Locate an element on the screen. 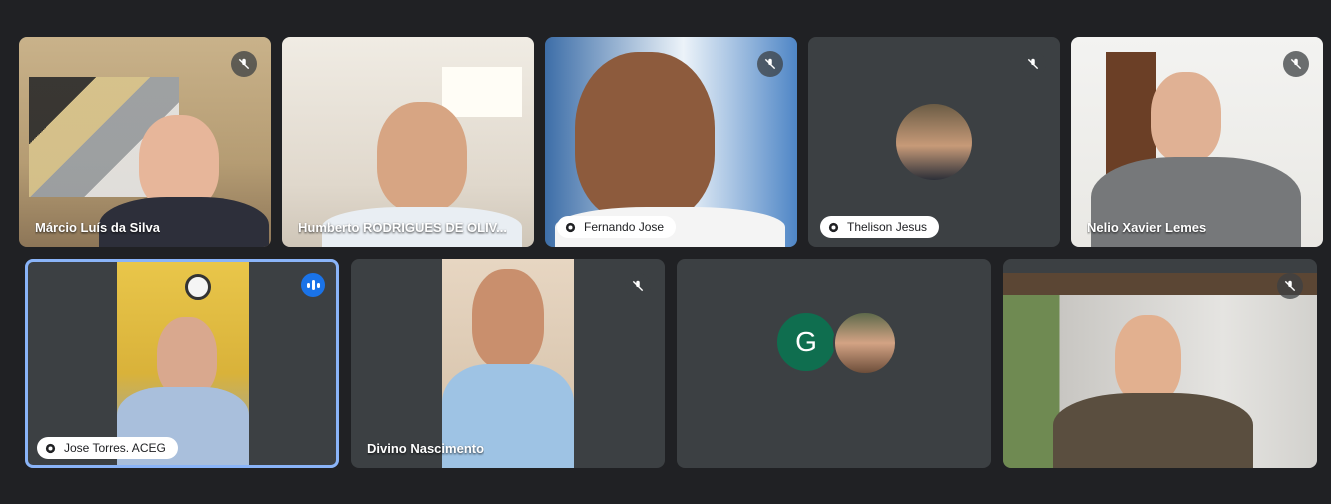 Image resolution: width=1331 pixels, height=504 pixels. participant-name: Divino Nascimento is located at coordinates (426, 448).